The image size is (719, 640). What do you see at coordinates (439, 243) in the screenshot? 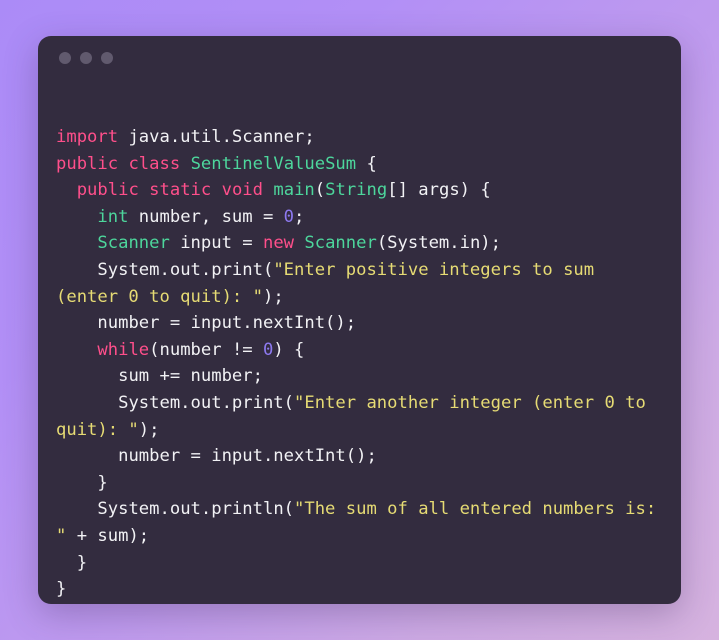
I see `code-token: (System.in);` at bounding box center [439, 243].